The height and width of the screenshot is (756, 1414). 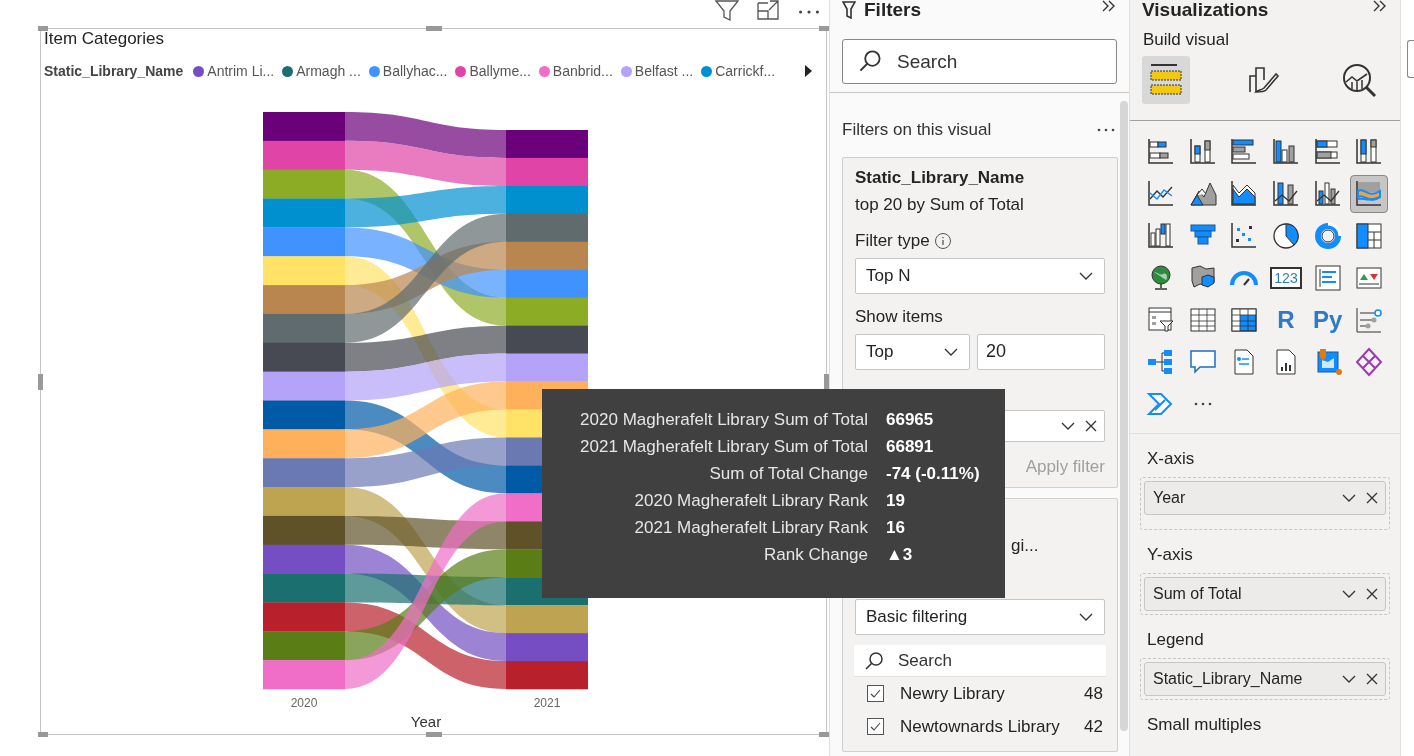 What do you see at coordinates (104, 39) in the screenshot?
I see `visual-title: Item Categories` at bounding box center [104, 39].